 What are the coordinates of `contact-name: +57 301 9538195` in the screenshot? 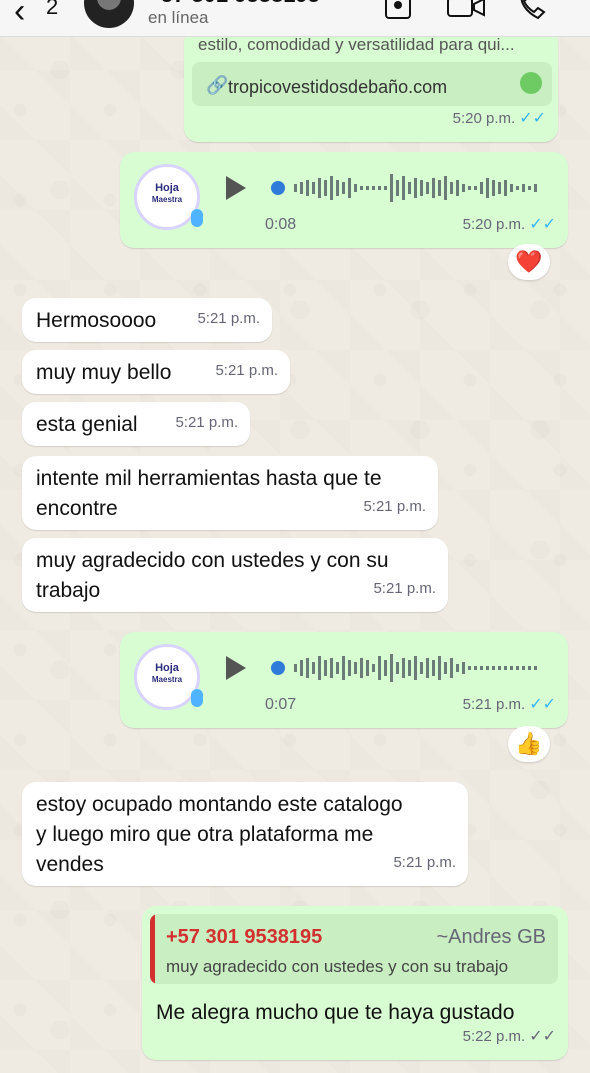 It's located at (234, 4).